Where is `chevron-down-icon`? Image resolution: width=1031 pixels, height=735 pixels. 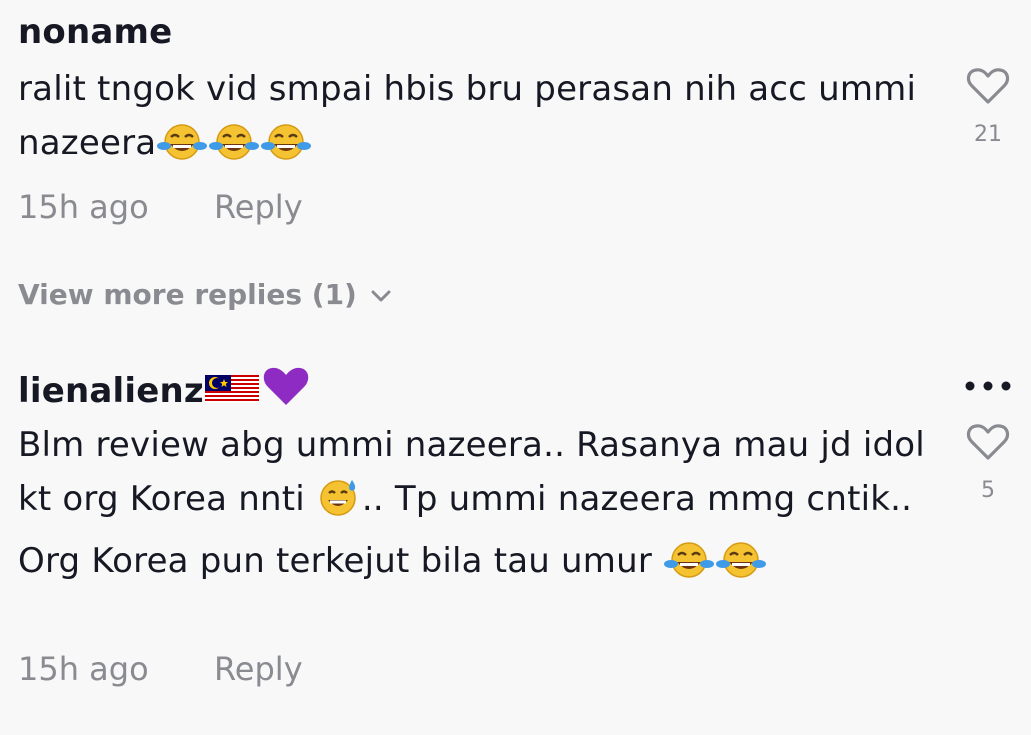
chevron-down-icon is located at coordinates (375, 294).